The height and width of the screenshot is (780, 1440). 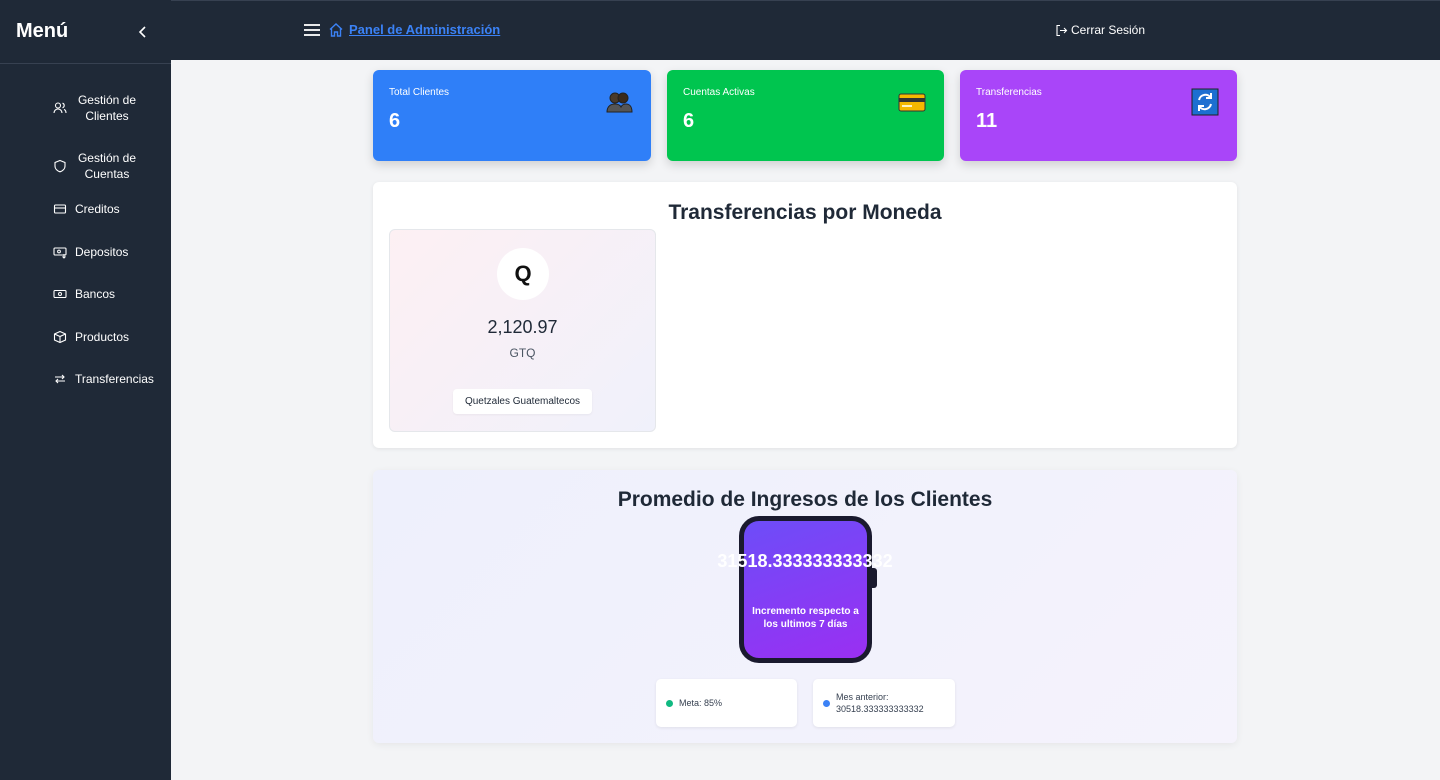 I want to click on panel-title: Promedio de Ingresos de los Clientes, so click(x=805, y=499).